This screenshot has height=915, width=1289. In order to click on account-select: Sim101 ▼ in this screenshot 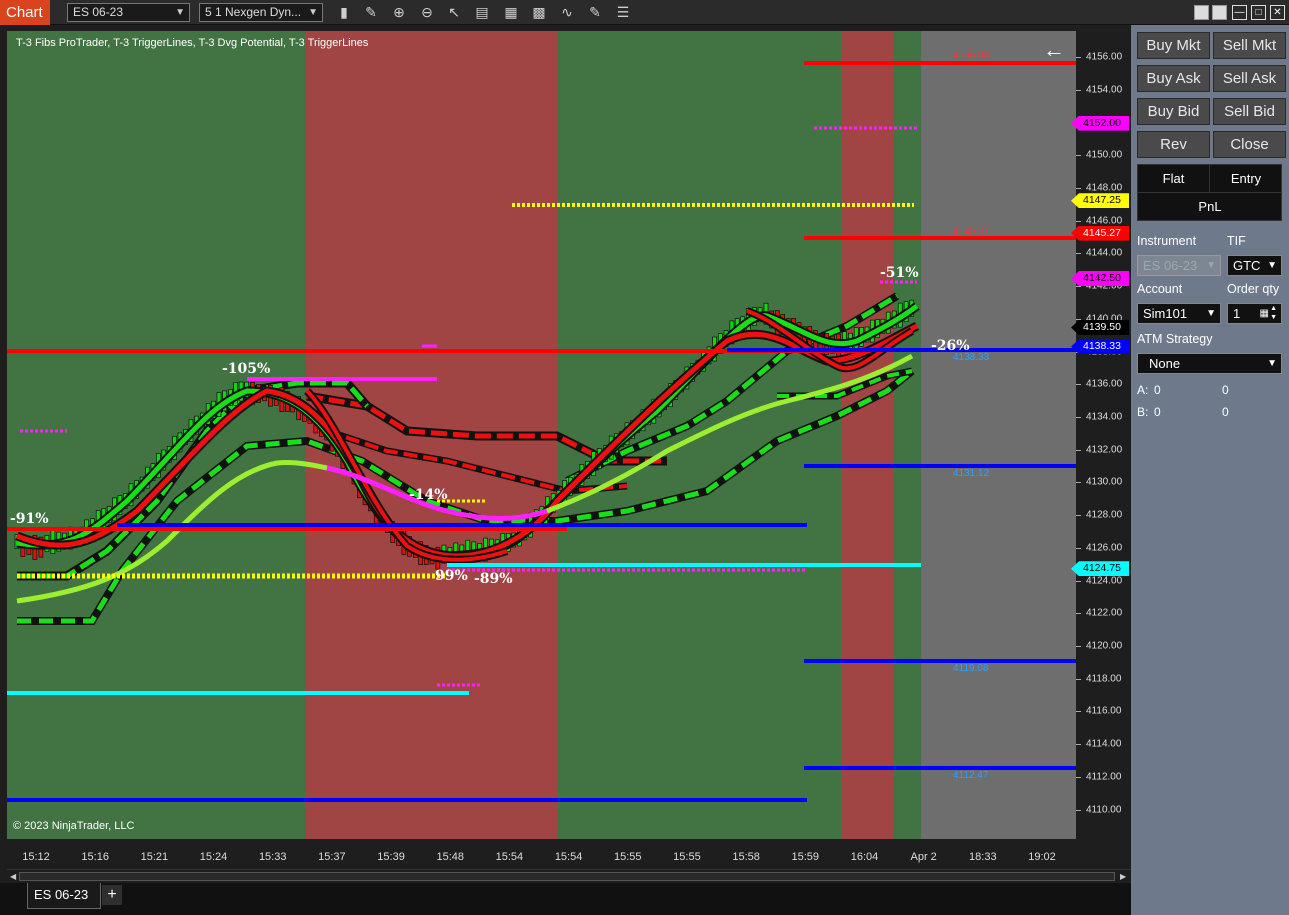, I will do `click(1179, 313)`.